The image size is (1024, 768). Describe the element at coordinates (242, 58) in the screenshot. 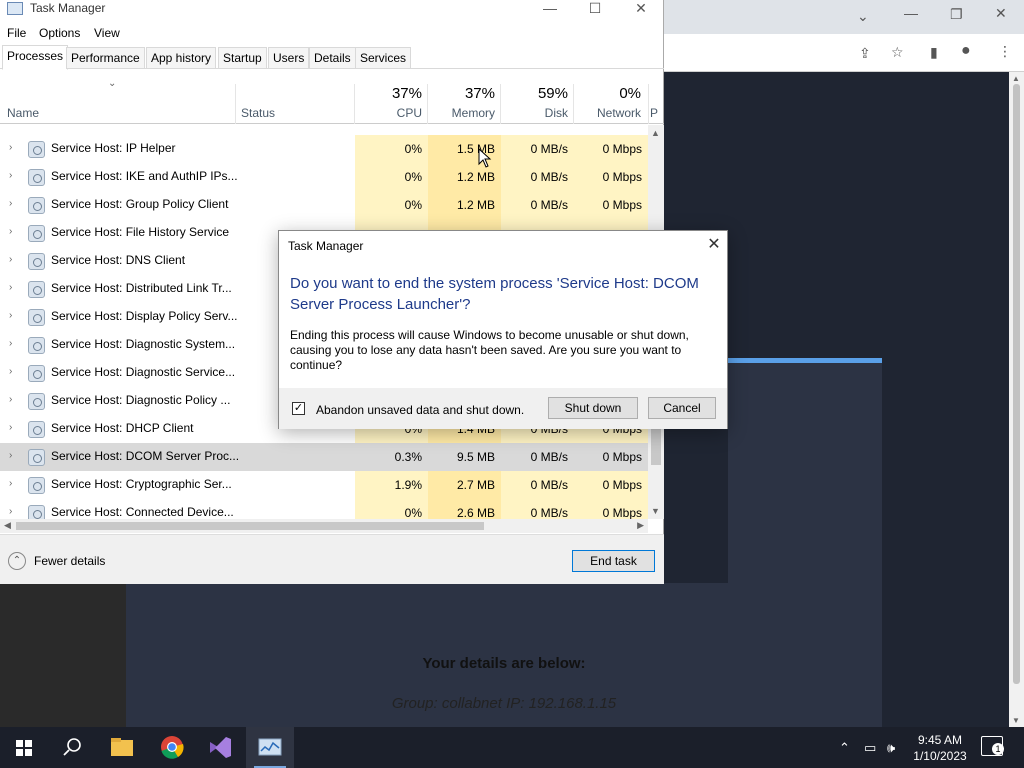

I see `tab-startup: Startup` at that location.